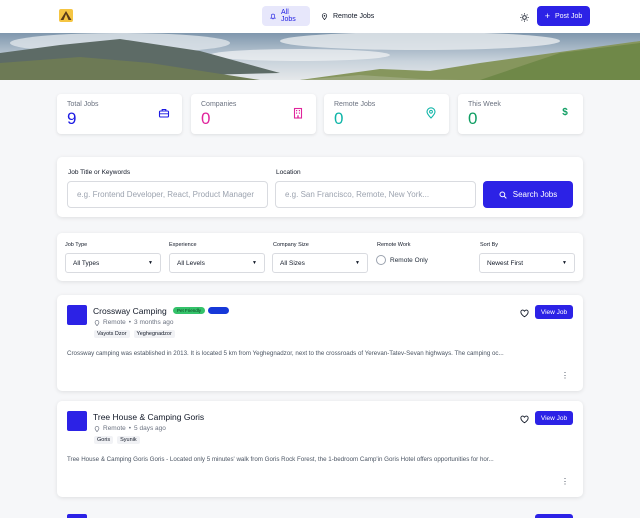  Describe the element at coordinates (503, 194) in the screenshot. I see `search-icon` at that location.